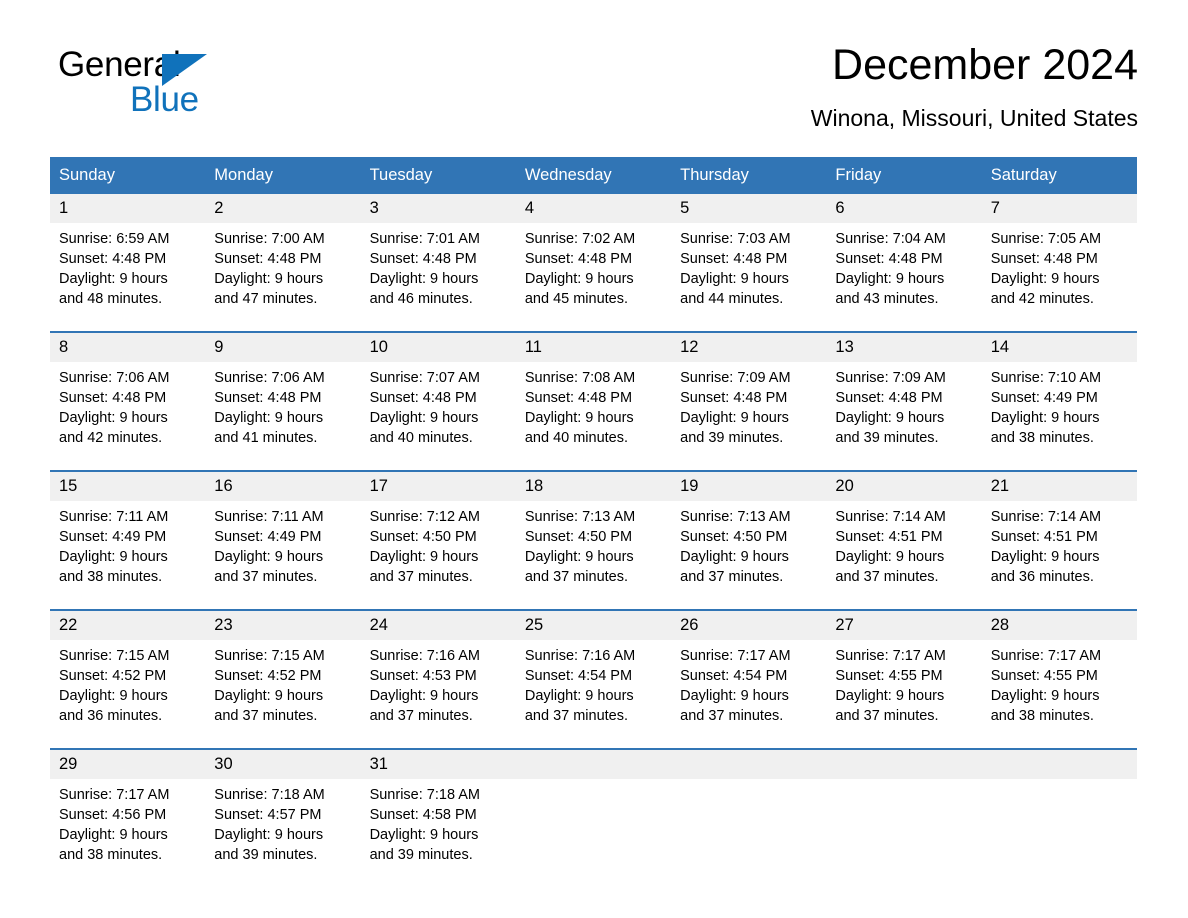 Image resolution: width=1188 pixels, height=918 pixels. Describe the element at coordinates (749, 346) in the screenshot. I see `day-number: 12` at that location.